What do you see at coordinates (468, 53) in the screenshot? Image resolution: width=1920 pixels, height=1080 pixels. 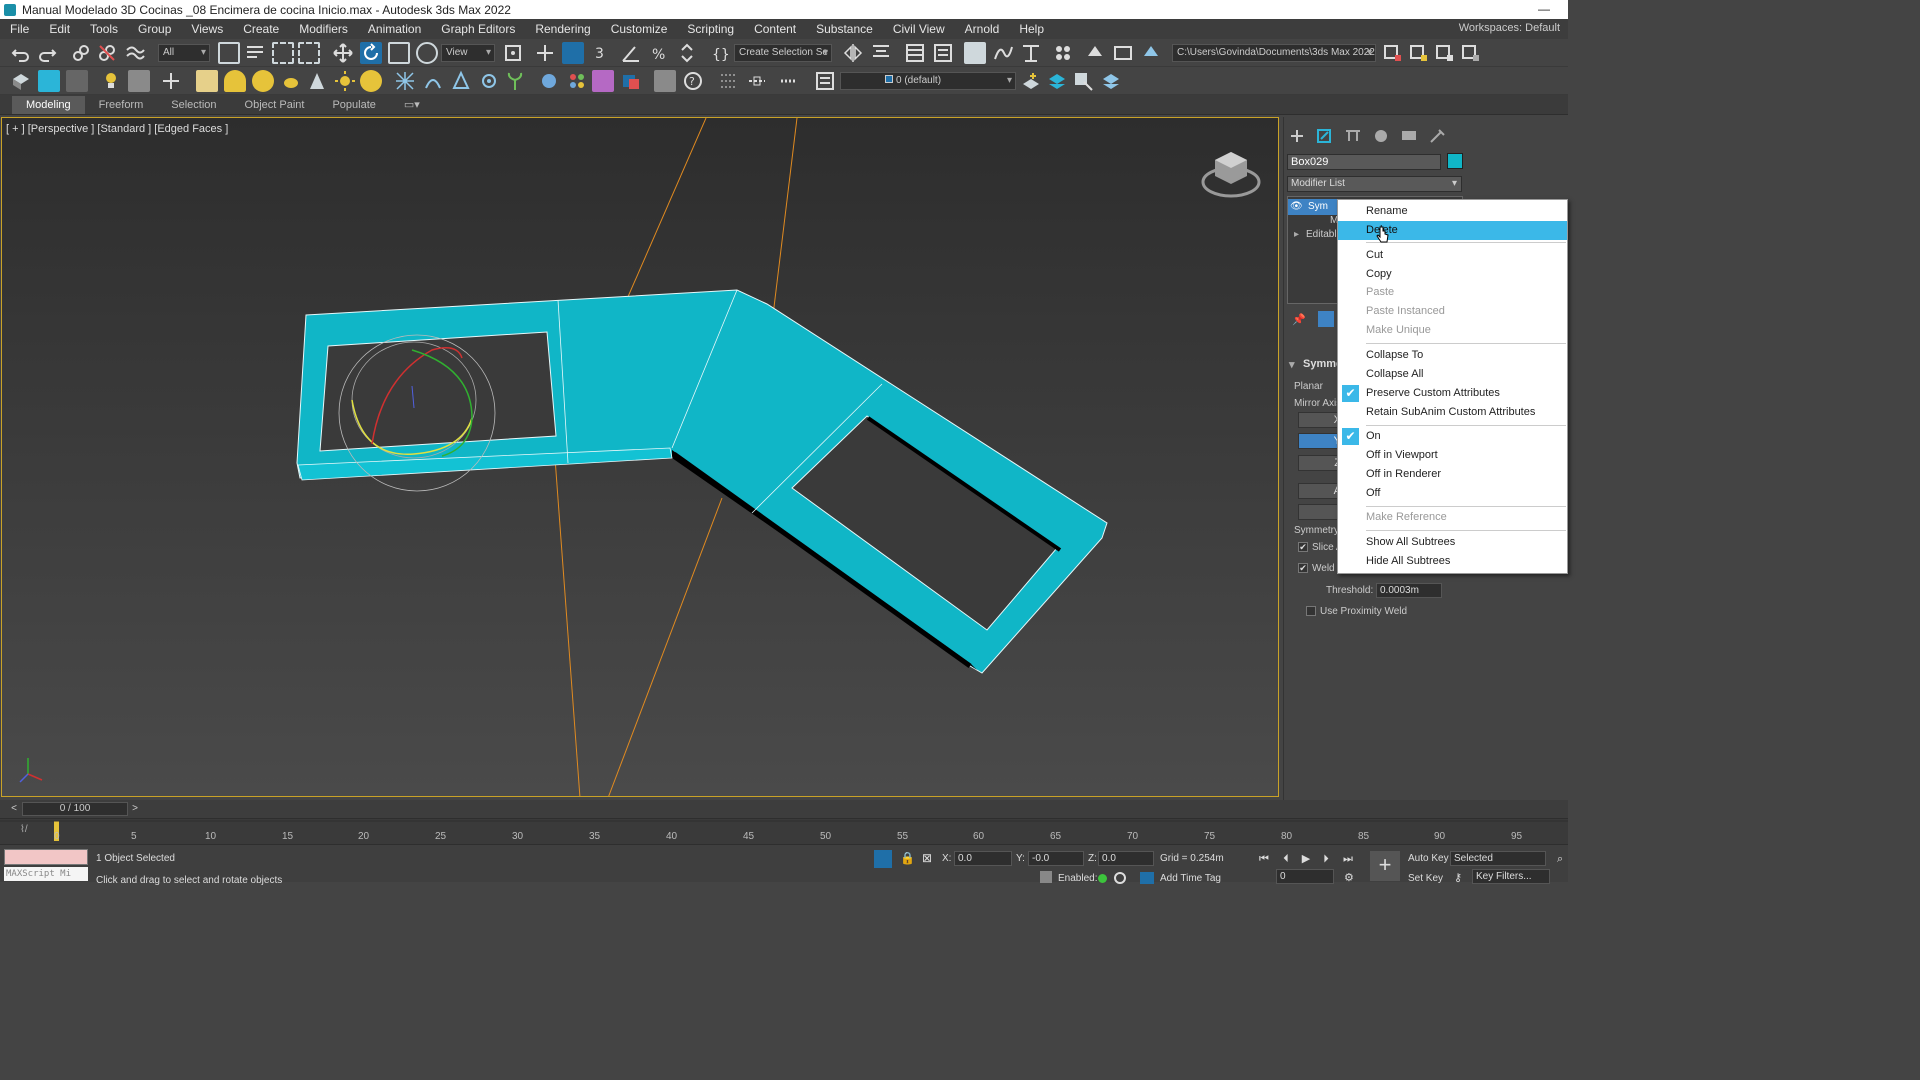 I see `reference-coordinate-dropdown: View` at bounding box center [468, 53].